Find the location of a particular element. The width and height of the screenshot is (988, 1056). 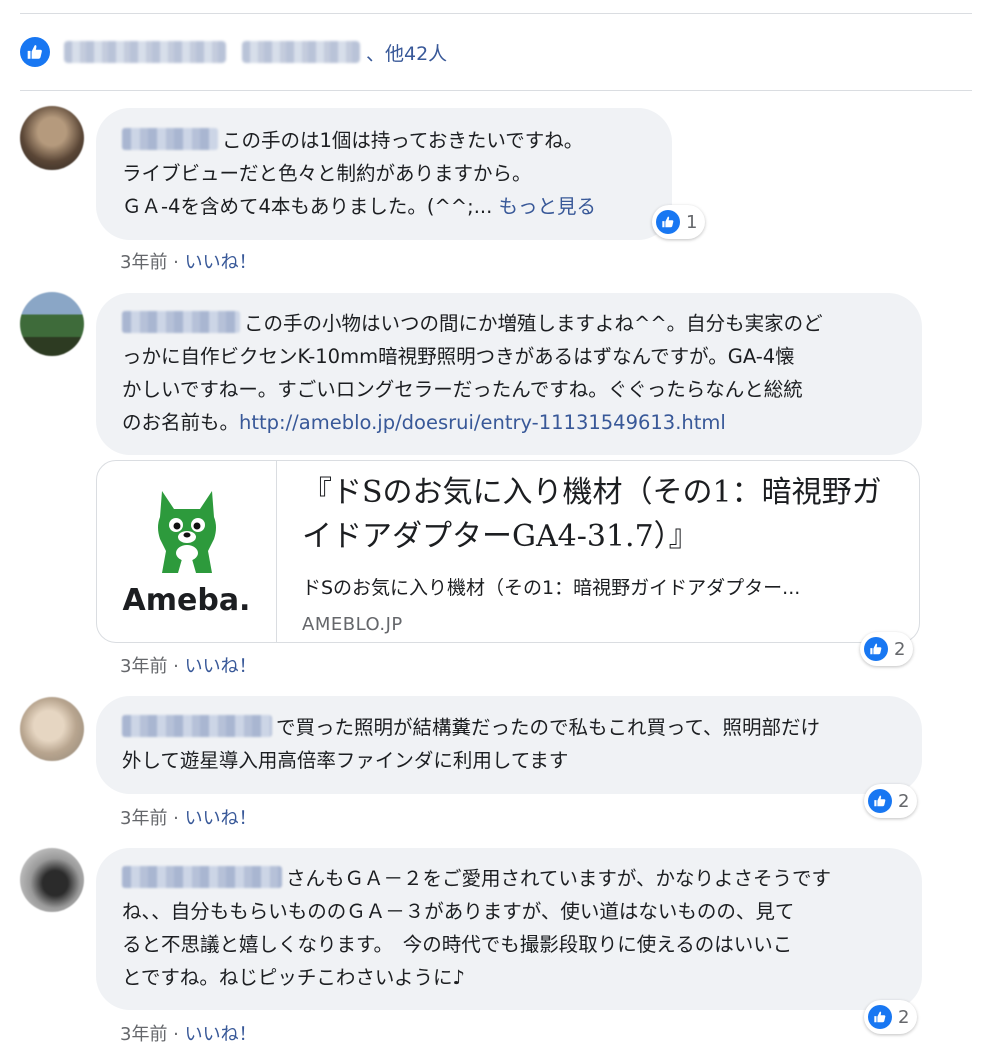

comment-text-line: 外して遊星導入用高倍率ファインダに利用してます is located at coordinates (345, 760).